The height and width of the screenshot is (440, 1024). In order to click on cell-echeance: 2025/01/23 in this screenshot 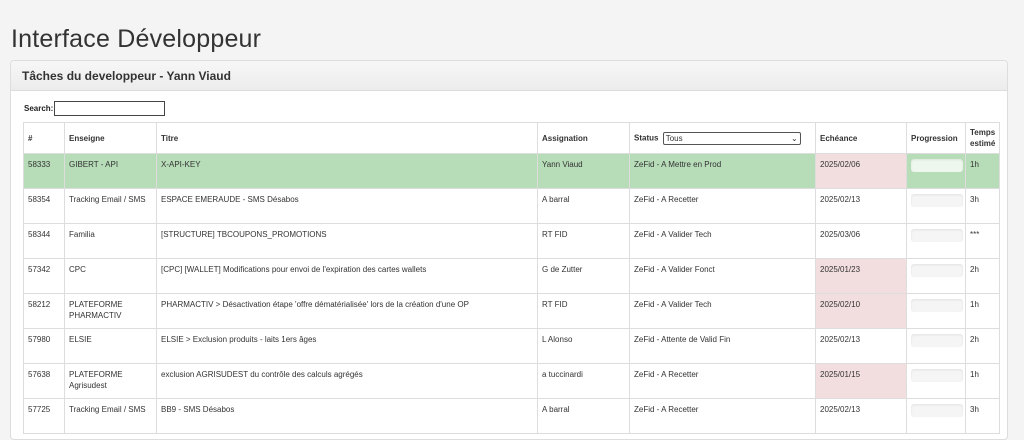, I will do `click(861, 276)`.